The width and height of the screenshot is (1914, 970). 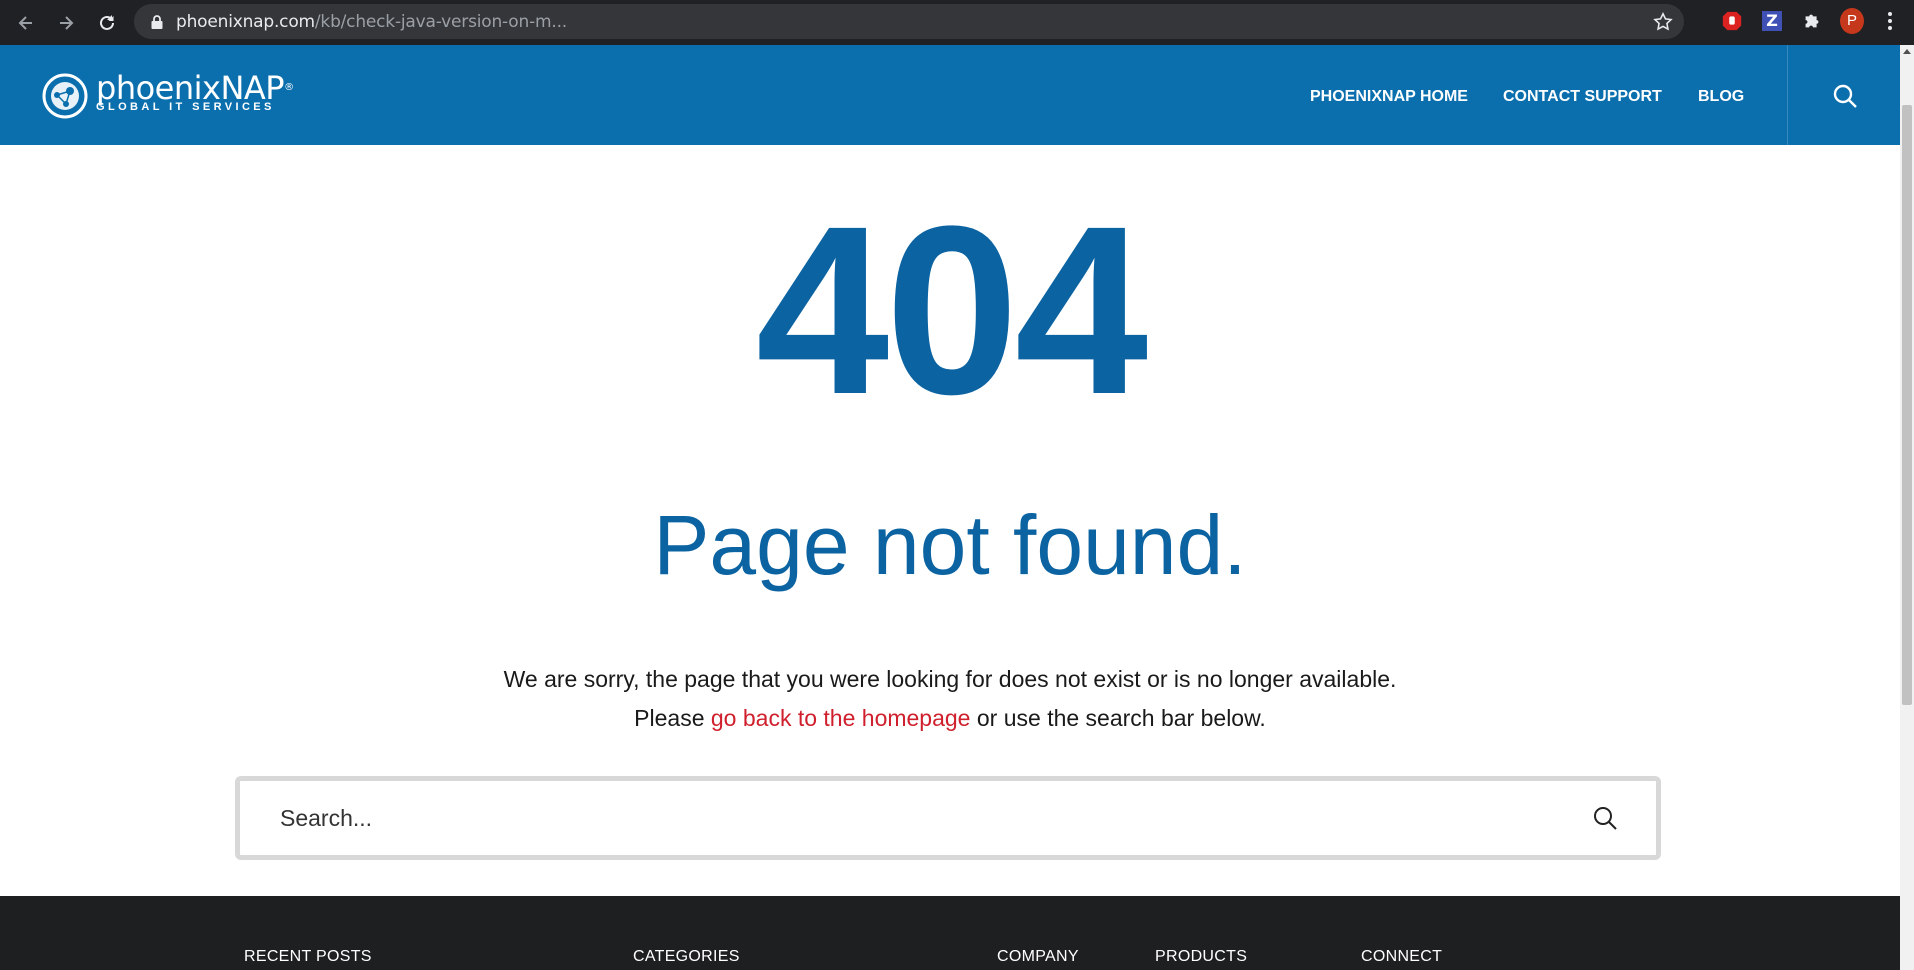 What do you see at coordinates (1582, 97) in the screenshot?
I see `nav-contact-support: CONTACT SUPPORT` at bounding box center [1582, 97].